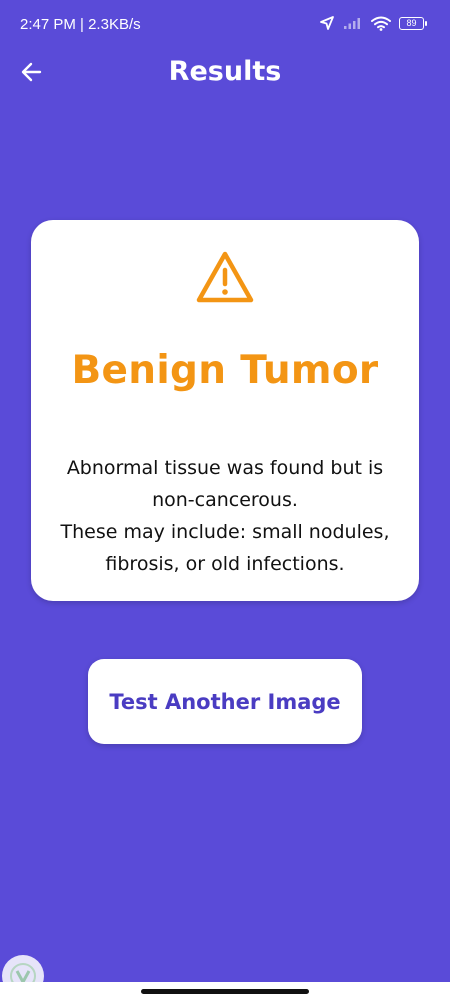 This screenshot has height=1000, width=450. I want to click on signal-icon, so click(352, 23).